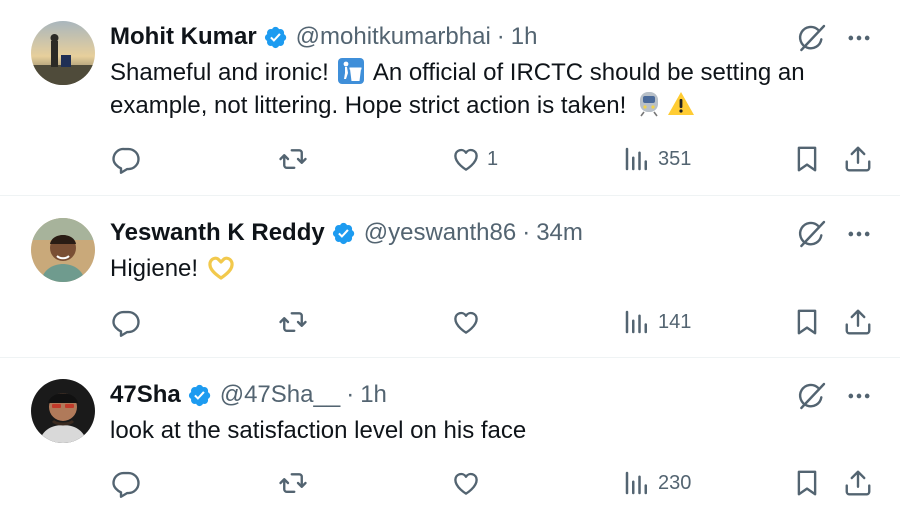 This screenshot has height=514, width=900. What do you see at coordinates (450, 483) in the screenshot?
I see `tweet-actions: 230` at bounding box center [450, 483].